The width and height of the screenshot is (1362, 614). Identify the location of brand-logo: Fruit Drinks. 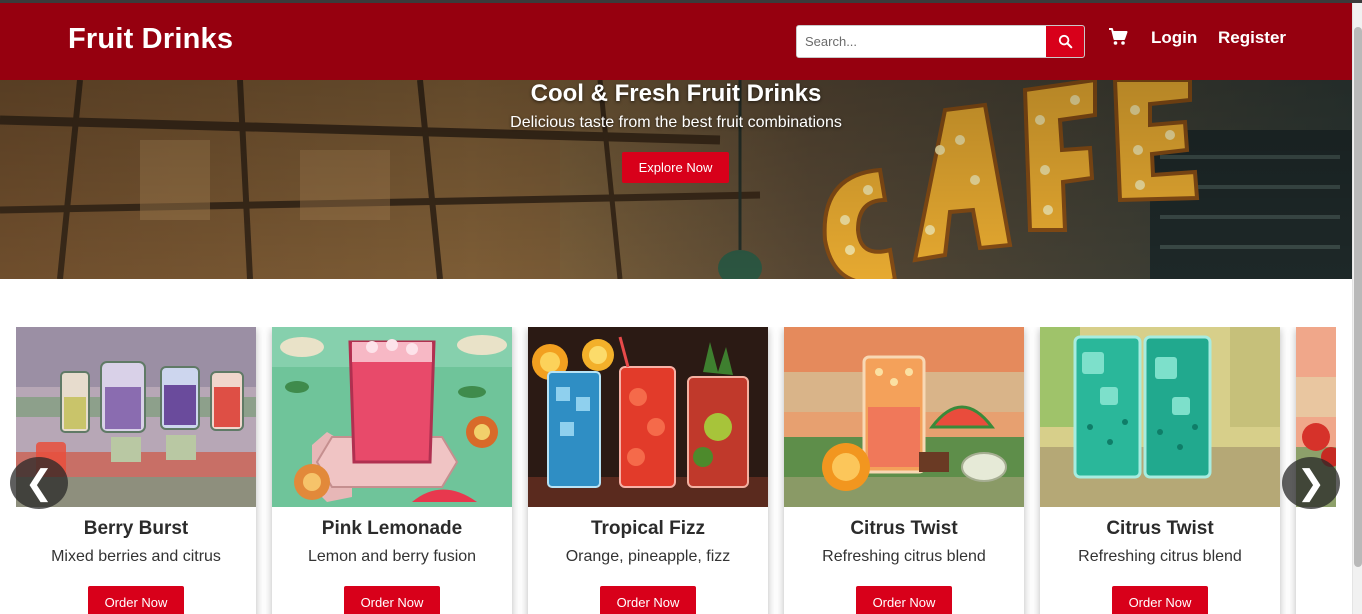
(150, 39).